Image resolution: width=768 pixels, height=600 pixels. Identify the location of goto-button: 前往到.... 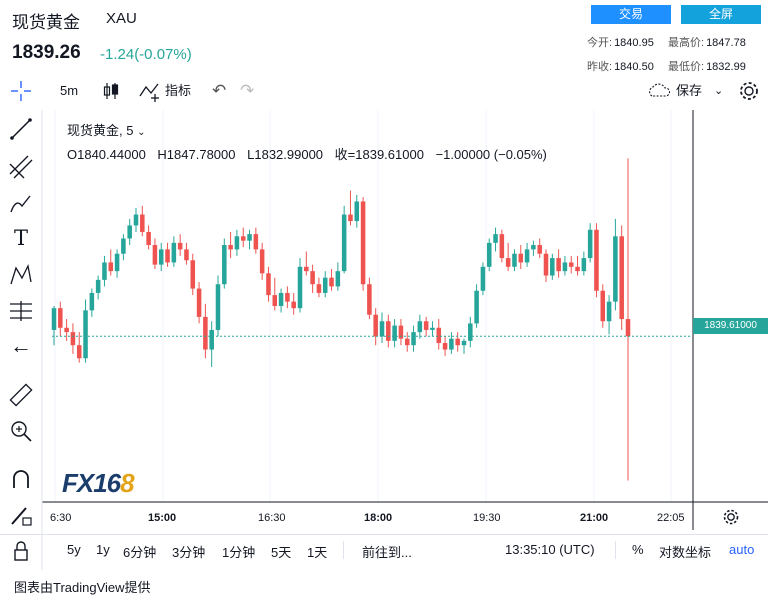
(387, 551).